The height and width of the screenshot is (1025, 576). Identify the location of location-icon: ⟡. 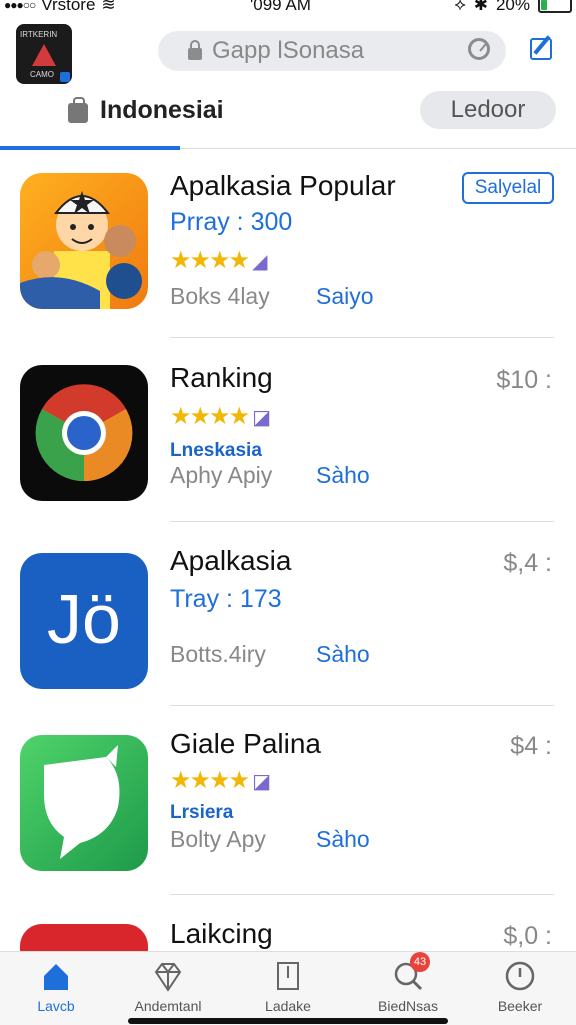
(460, 7).